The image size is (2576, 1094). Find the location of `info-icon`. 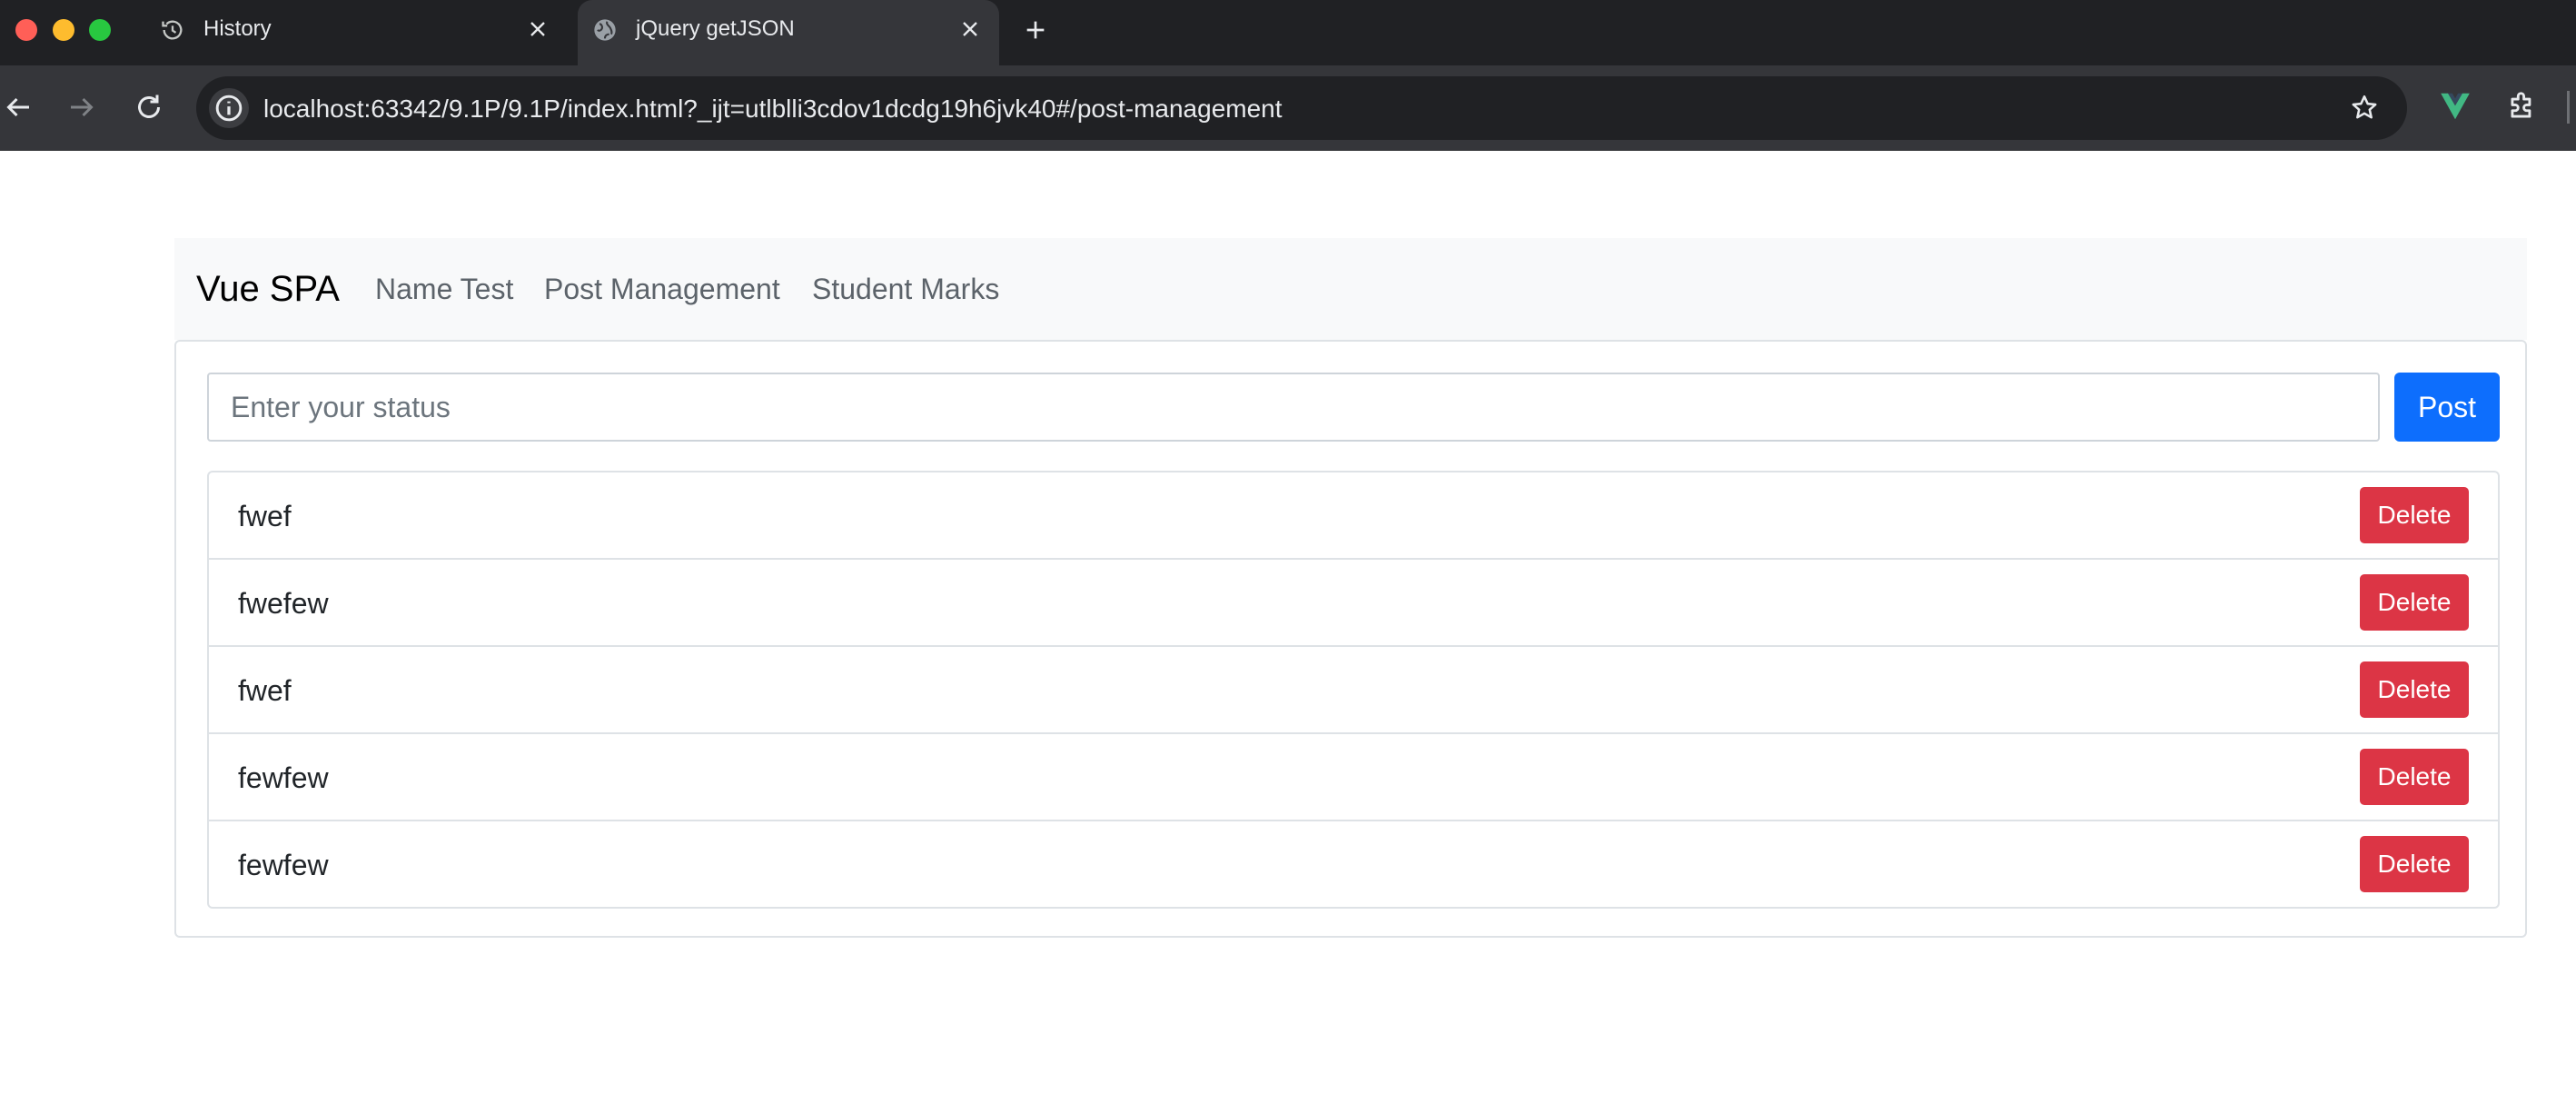

info-icon is located at coordinates (229, 108).